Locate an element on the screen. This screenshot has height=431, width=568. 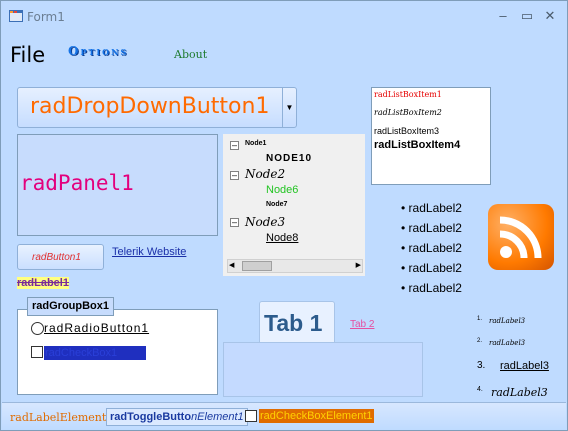
radio-circle-icon is located at coordinates (37, 328).